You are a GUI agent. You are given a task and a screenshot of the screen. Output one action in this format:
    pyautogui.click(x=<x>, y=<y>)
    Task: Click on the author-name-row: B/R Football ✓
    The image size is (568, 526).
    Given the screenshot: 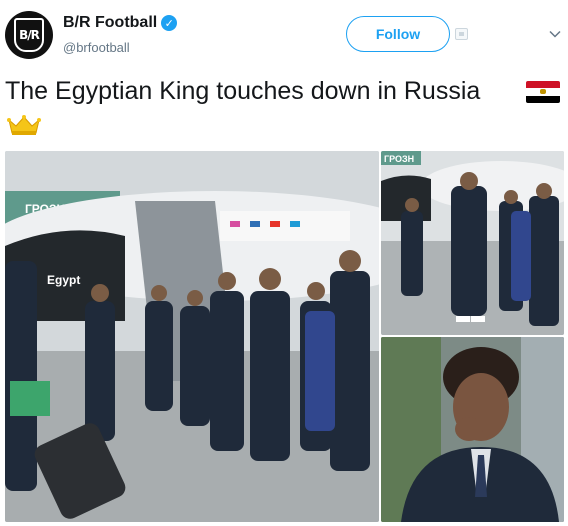 What is the action you would take?
    pyautogui.click(x=120, y=23)
    